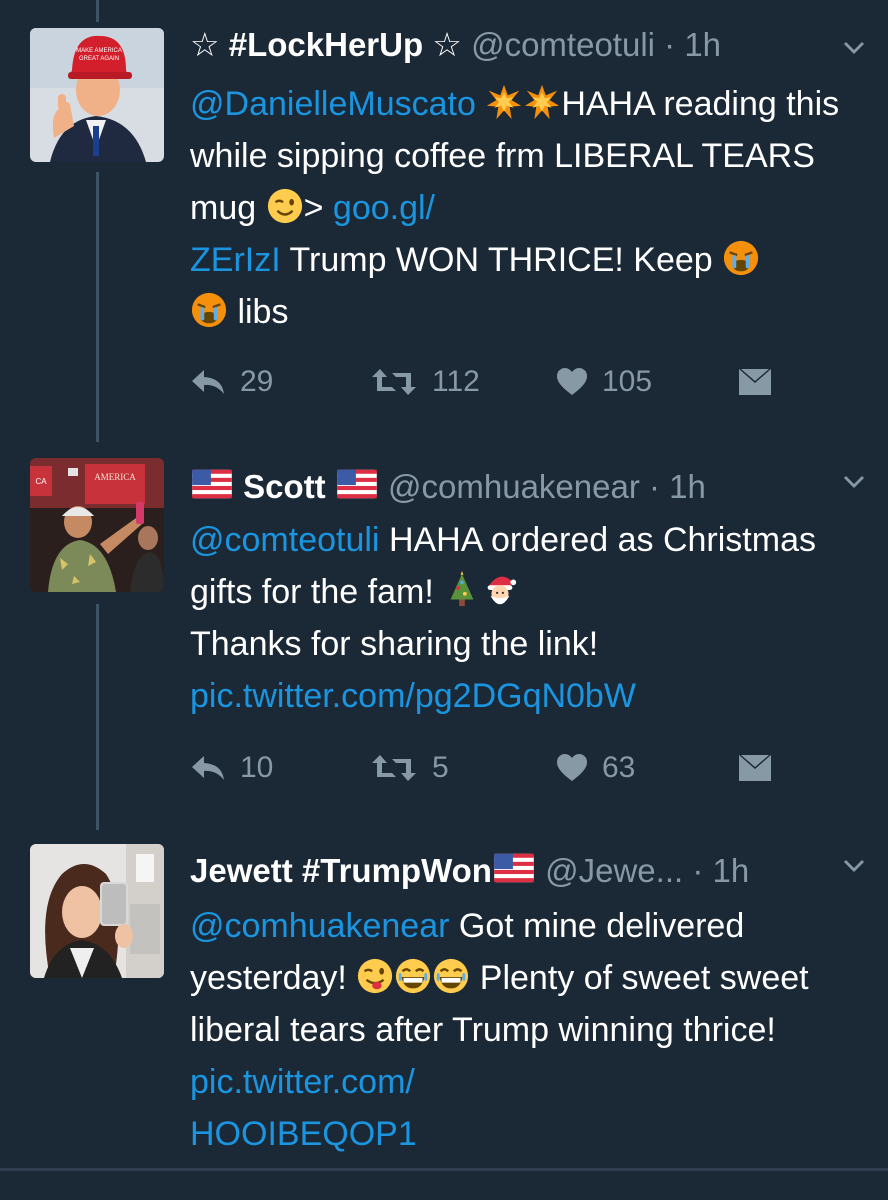  I want to click on tweet-header: Scott @comhuakenear · 1h, so click(494, 485).